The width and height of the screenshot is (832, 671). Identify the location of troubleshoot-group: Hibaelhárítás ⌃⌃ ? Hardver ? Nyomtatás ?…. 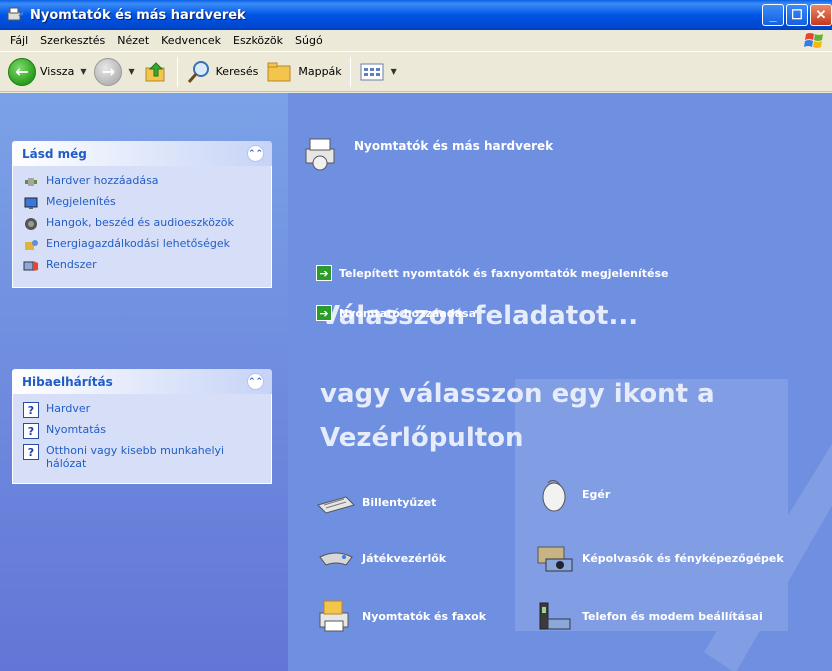
(142, 426).